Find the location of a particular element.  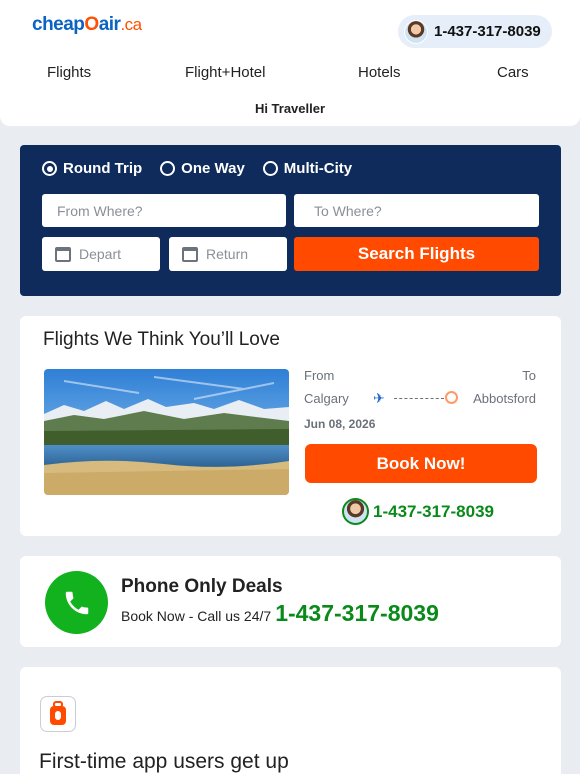

deal-phone-link: 1-437-317-8039 is located at coordinates (418, 511).